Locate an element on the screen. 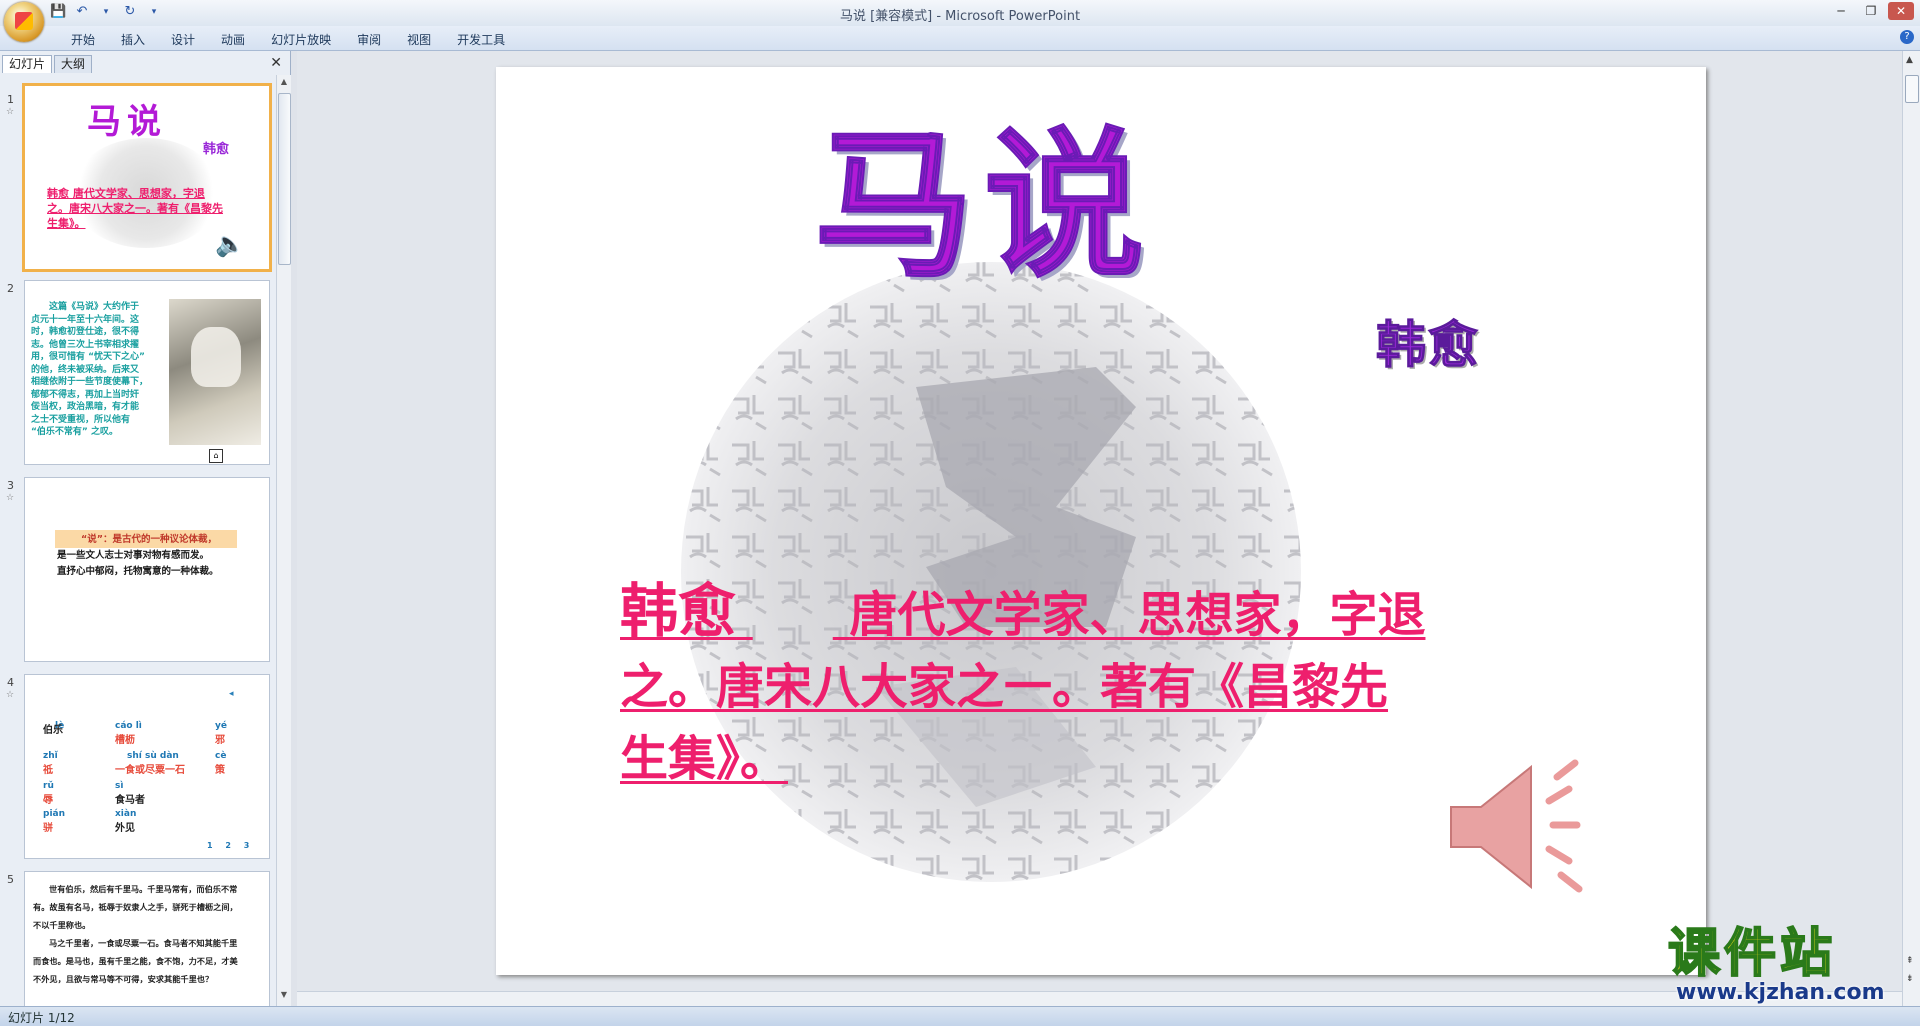 The width and height of the screenshot is (1920, 1026). watermark-text: 课件站 is located at coordinates (1752, 954).